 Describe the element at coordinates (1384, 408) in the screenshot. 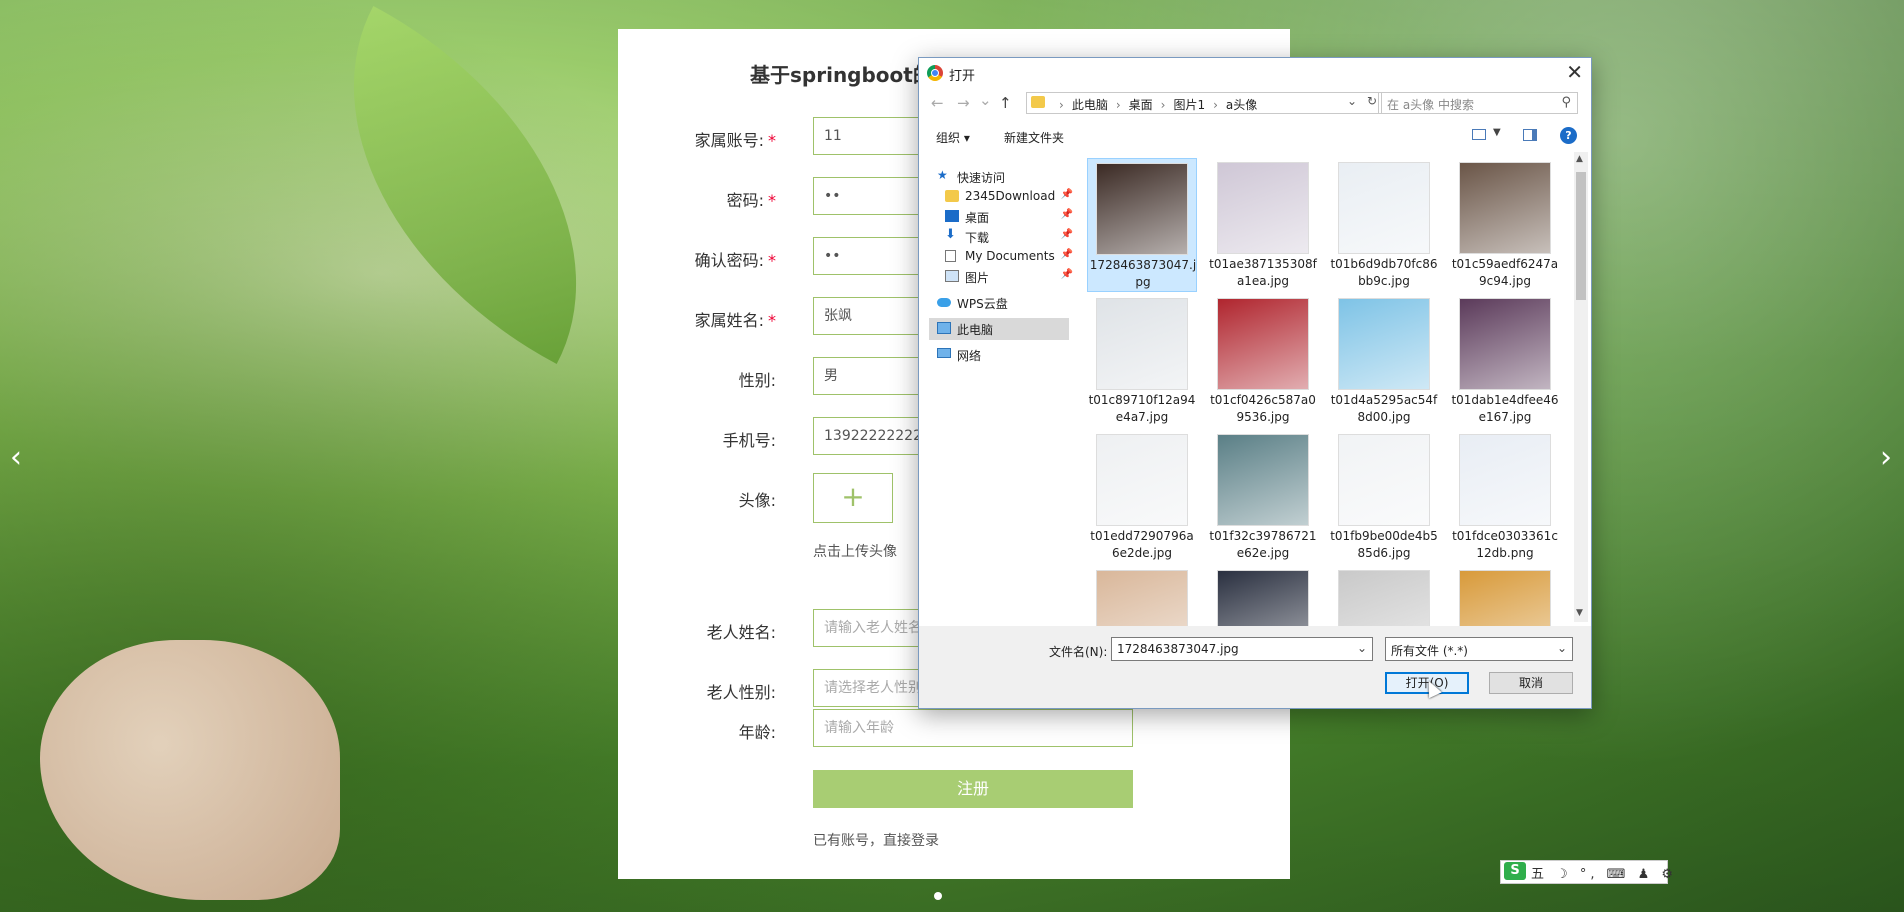

I see `file-name: t01d4a5295ac54f8d00.jpg` at that location.